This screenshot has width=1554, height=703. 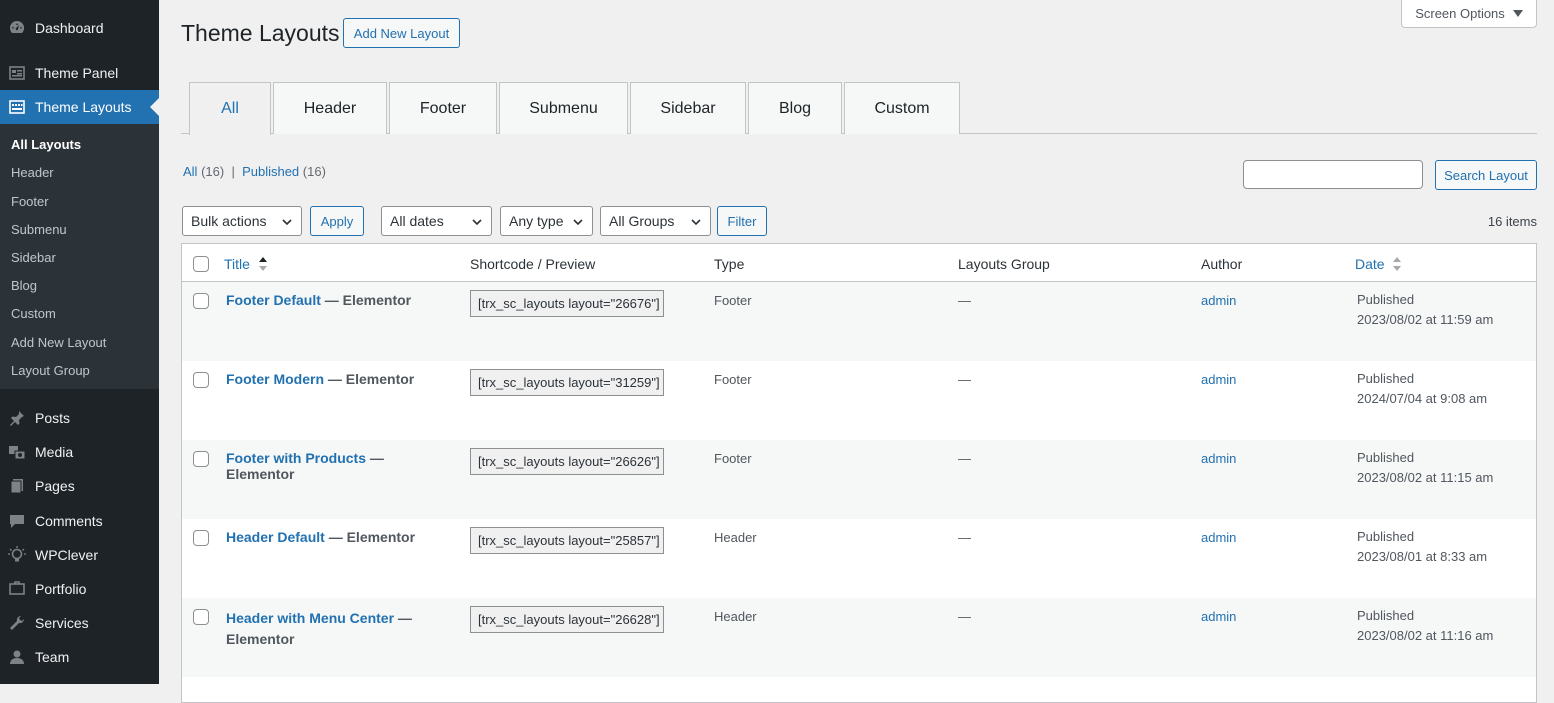 What do you see at coordinates (742, 221) in the screenshot?
I see `filter-button: Filter` at bounding box center [742, 221].